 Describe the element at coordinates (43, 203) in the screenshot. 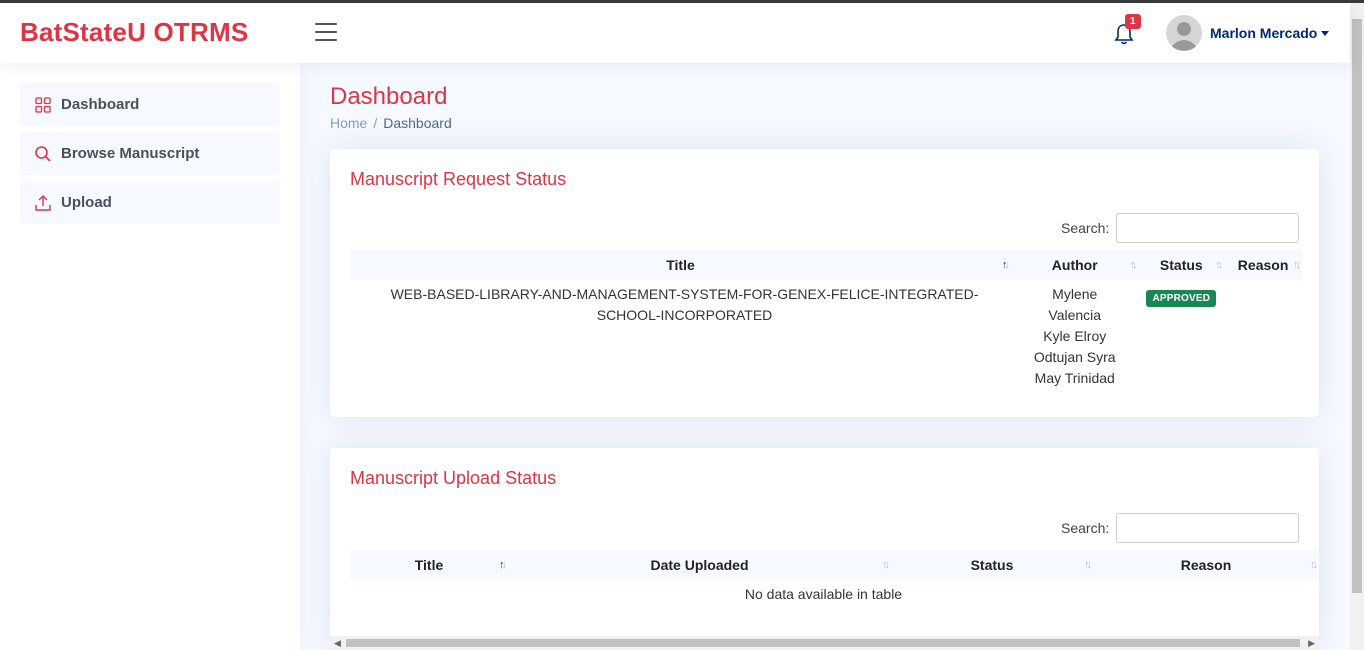

I see `upload-icon` at that location.